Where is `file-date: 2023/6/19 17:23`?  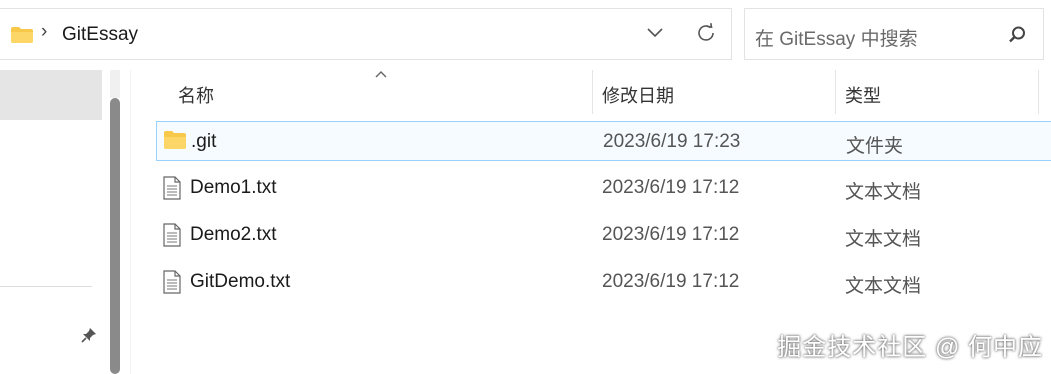 file-date: 2023/6/19 17:23 is located at coordinates (672, 141).